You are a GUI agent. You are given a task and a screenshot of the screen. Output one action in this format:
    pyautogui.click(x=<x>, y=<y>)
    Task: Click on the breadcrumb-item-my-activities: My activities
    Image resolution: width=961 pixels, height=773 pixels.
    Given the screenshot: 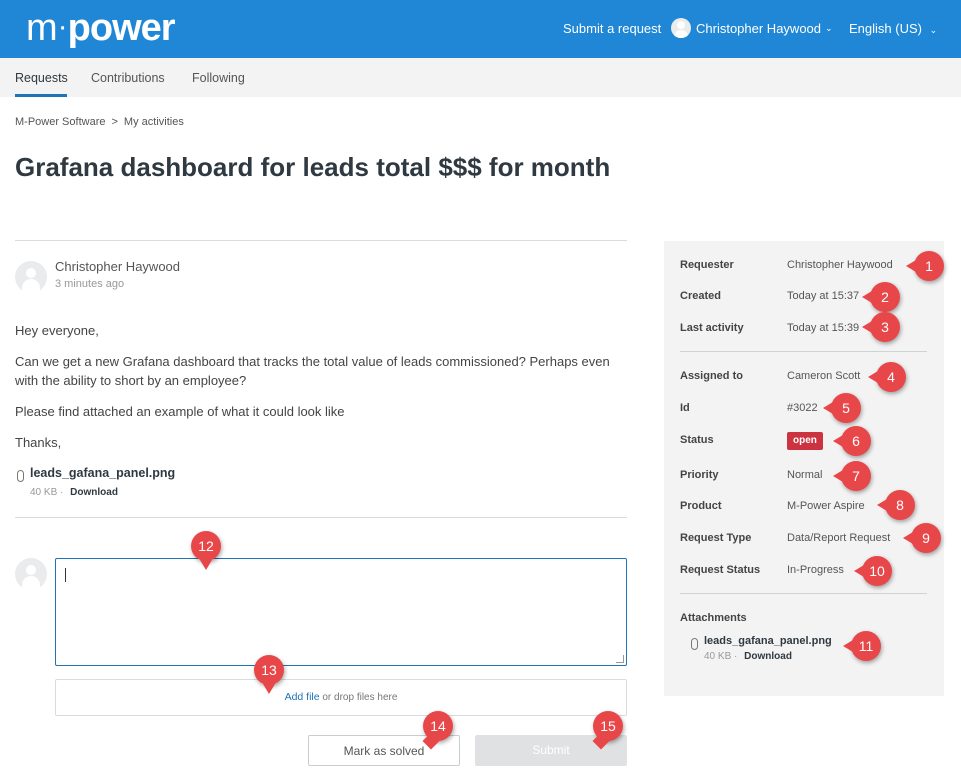 What is the action you would take?
    pyautogui.click(x=154, y=122)
    